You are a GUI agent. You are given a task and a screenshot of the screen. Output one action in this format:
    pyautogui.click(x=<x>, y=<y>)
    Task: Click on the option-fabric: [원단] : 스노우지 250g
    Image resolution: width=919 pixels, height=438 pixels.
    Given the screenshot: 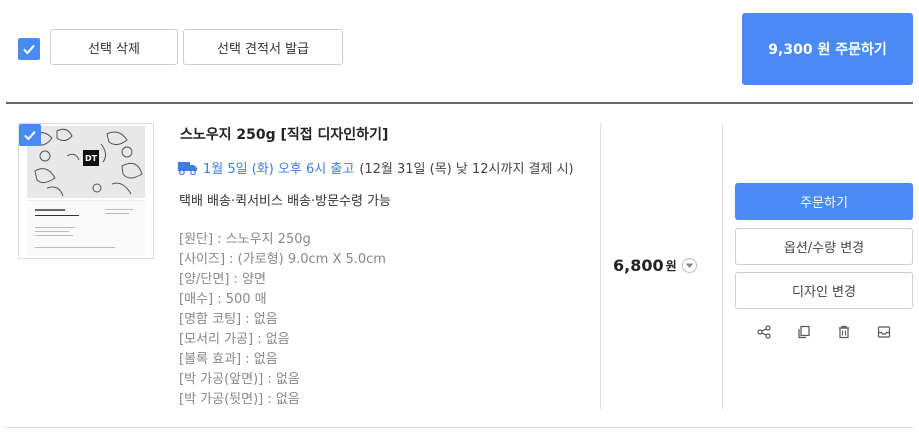 What is the action you would take?
    pyautogui.click(x=245, y=239)
    